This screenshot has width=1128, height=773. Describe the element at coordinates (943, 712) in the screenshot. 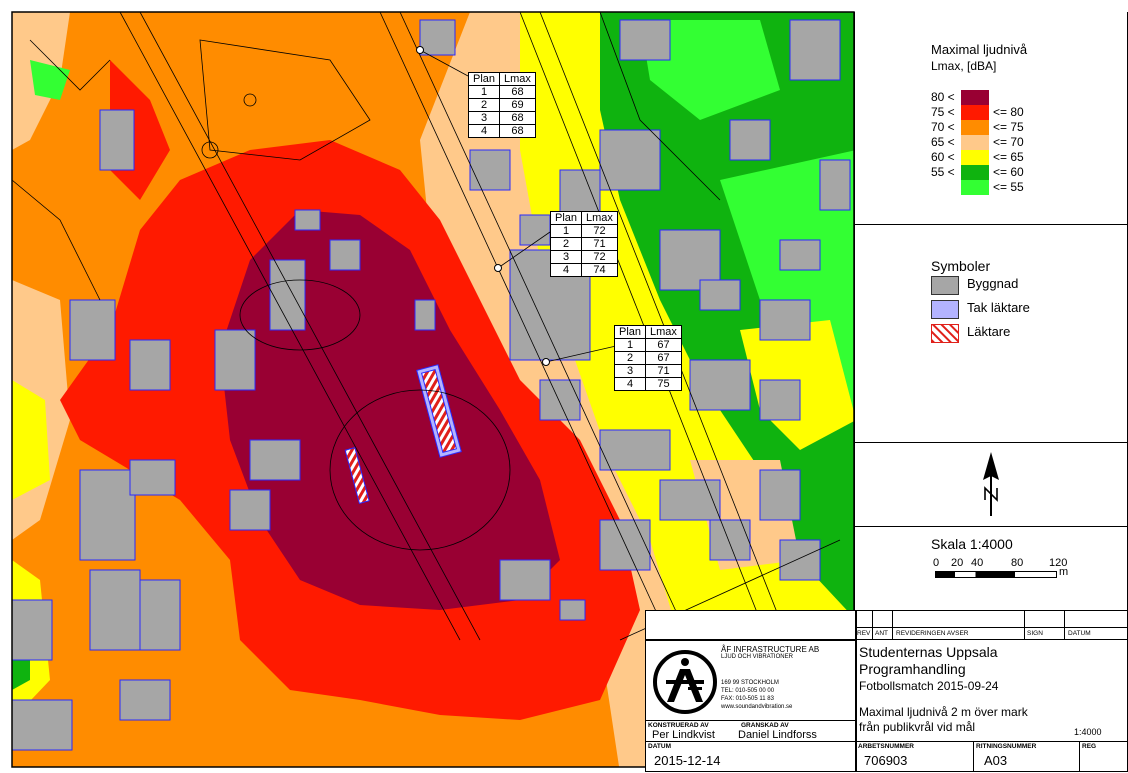

I see `drawing-description-1: Maximal ljudnivå 2 m över mark` at that location.